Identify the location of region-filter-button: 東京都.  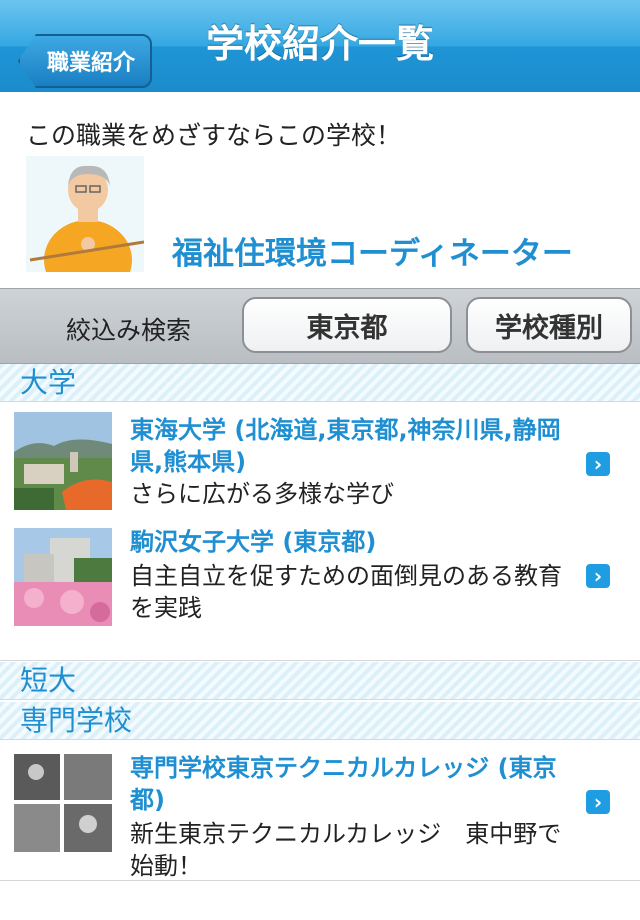
(347, 325).